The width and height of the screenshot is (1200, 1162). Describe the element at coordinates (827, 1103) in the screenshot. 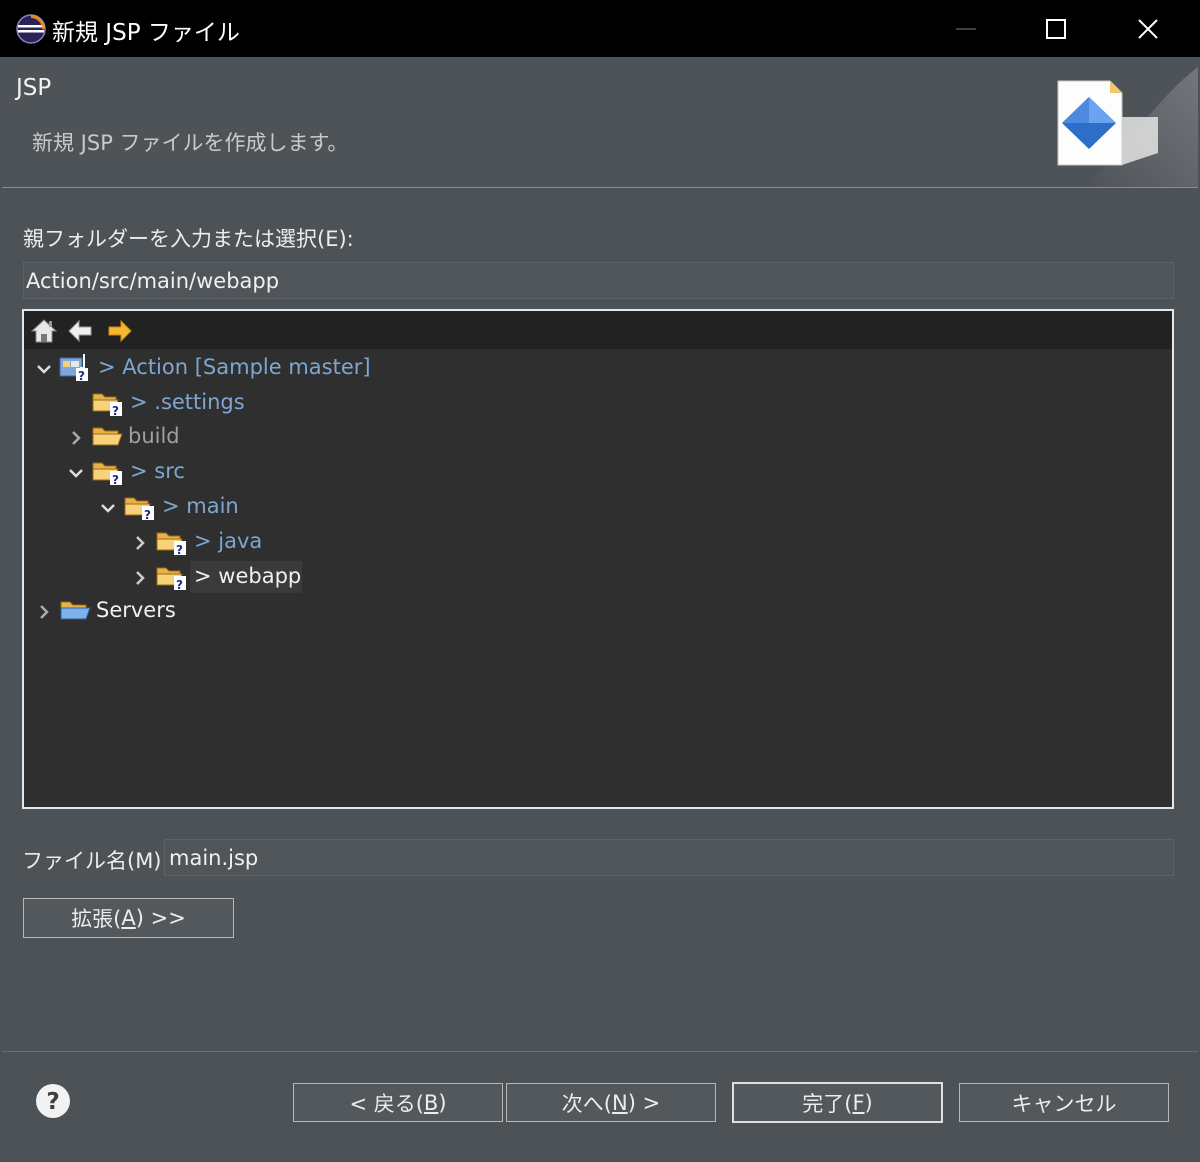

I see `finish-label-pre: 完了(` at that location.